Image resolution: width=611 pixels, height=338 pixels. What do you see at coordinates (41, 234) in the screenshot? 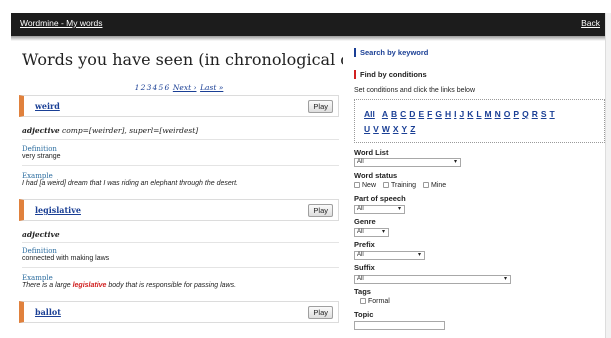
I see `part-of-speech: adjective` at bounding box center [41, 234].